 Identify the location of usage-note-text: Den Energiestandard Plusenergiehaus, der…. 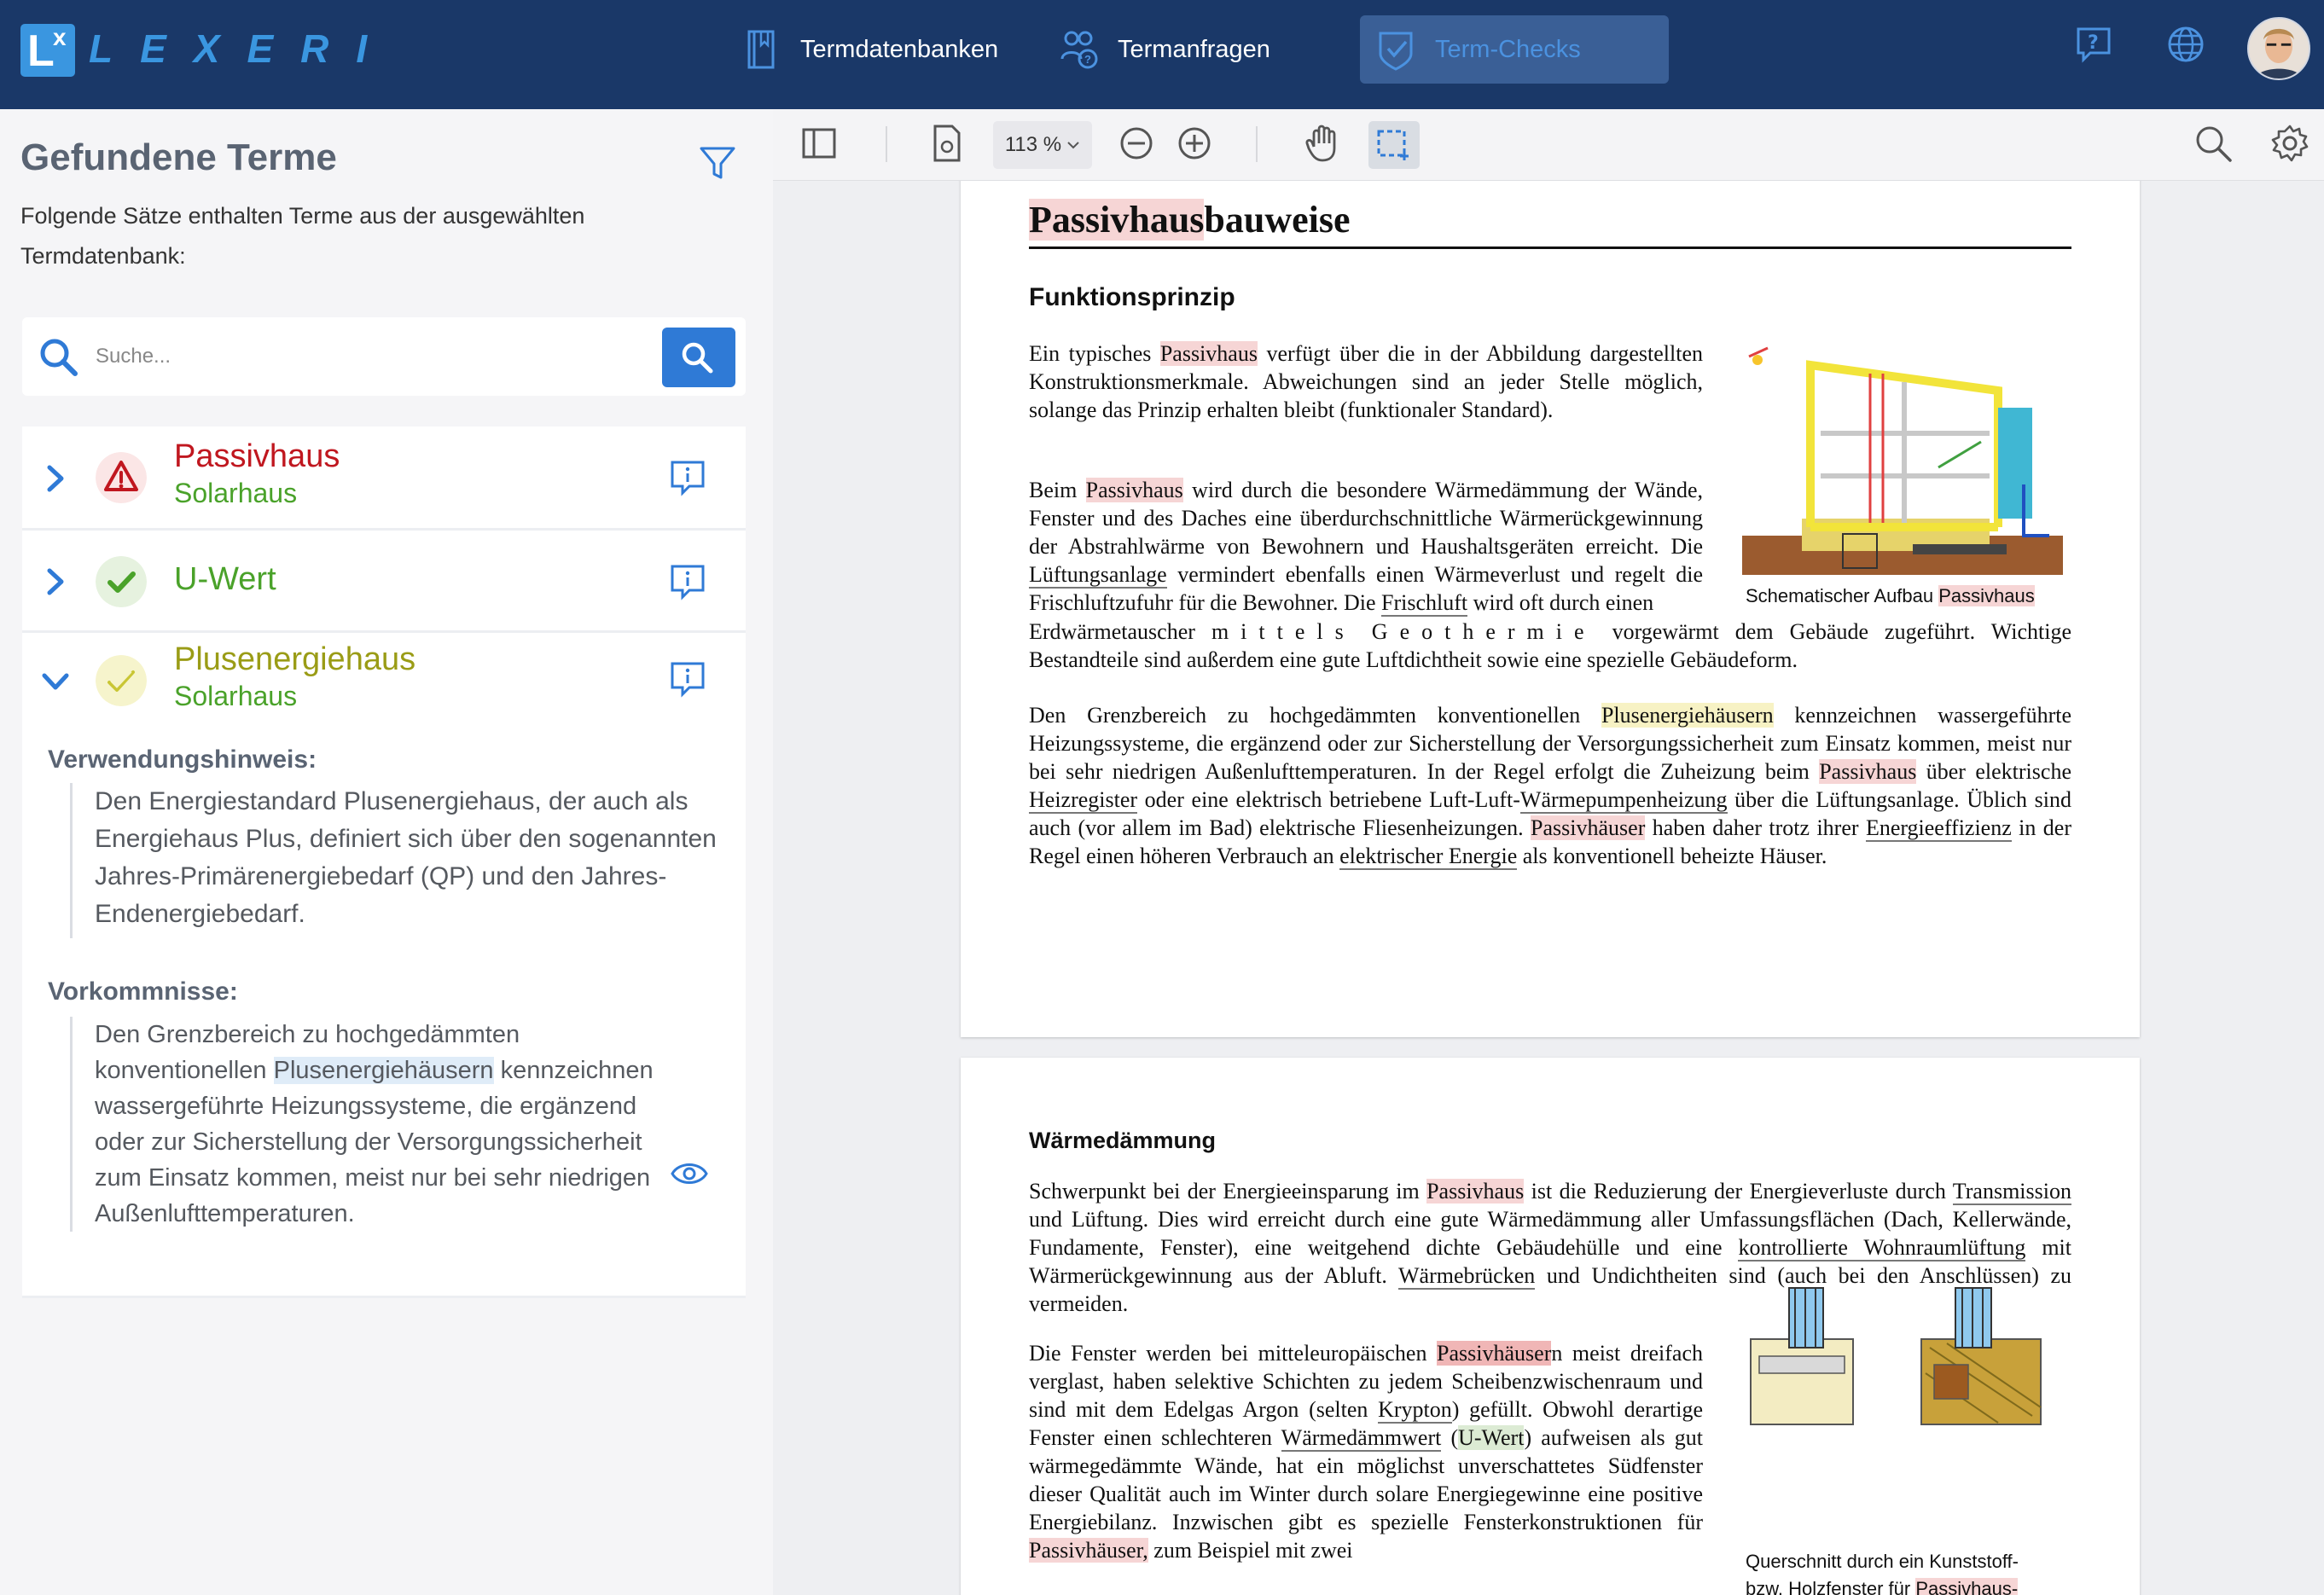
(394, 860).